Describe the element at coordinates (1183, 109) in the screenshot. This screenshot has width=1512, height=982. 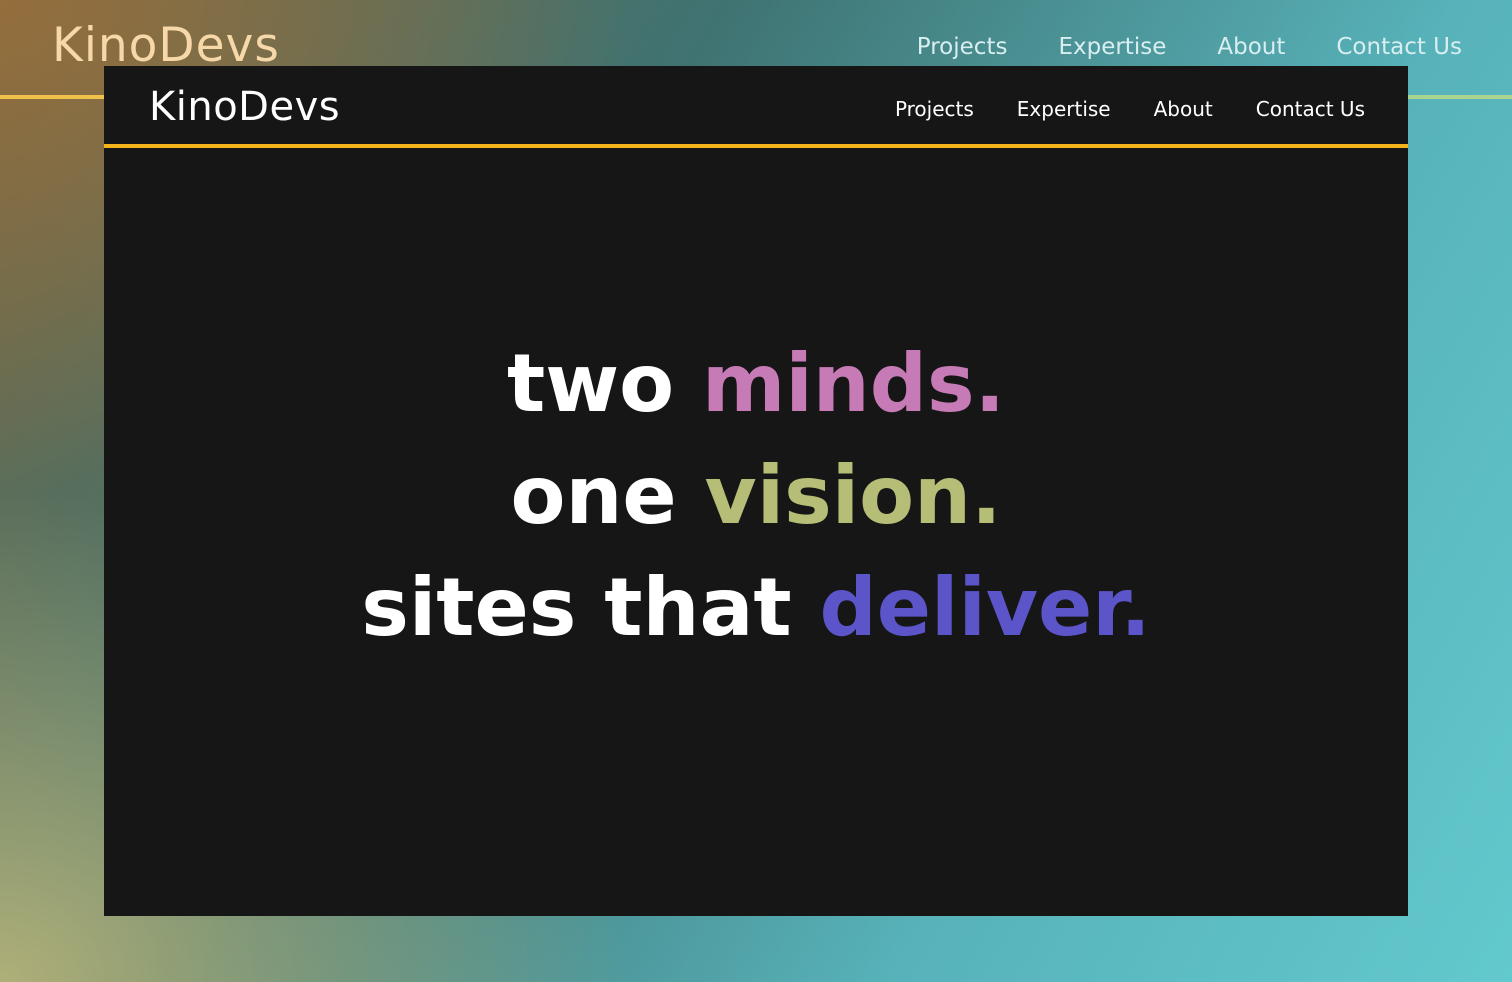
I see `nav-about-link: About` at that location.